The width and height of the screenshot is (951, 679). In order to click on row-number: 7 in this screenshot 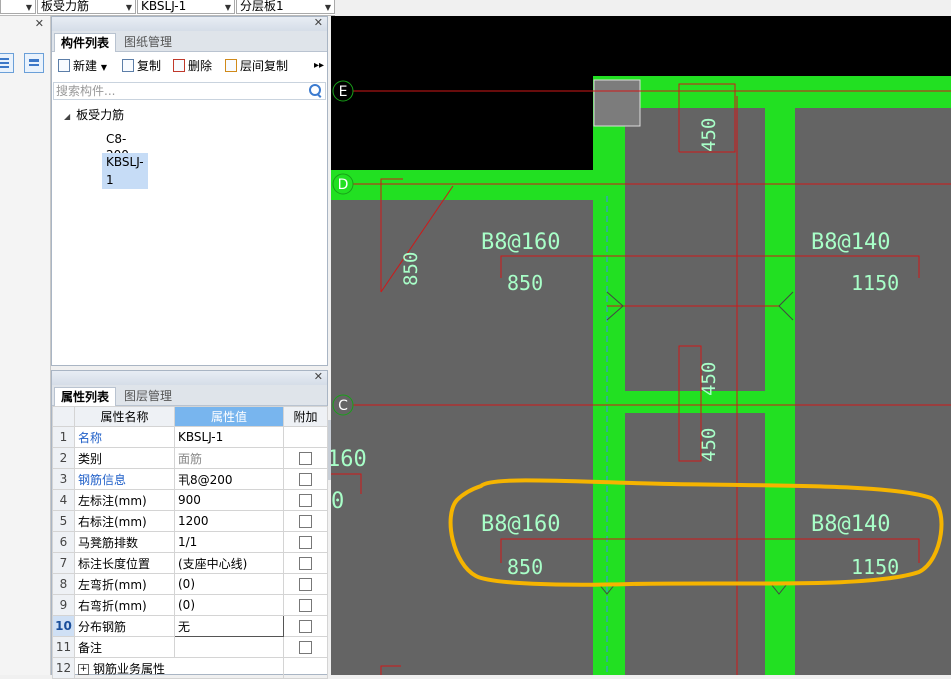, I will do `click(63, 563)`.